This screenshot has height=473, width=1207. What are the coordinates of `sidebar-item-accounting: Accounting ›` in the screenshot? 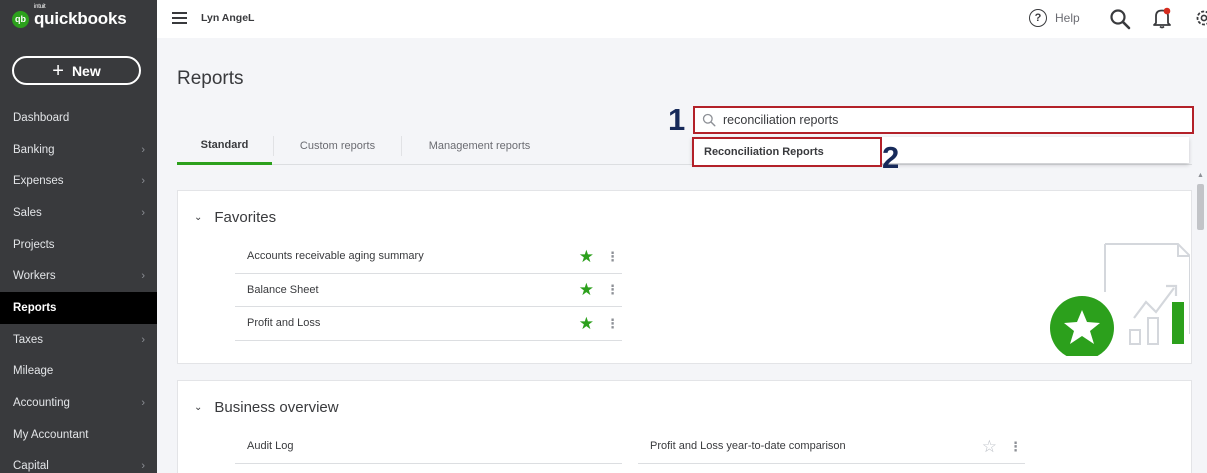 It's located at (78, 403).